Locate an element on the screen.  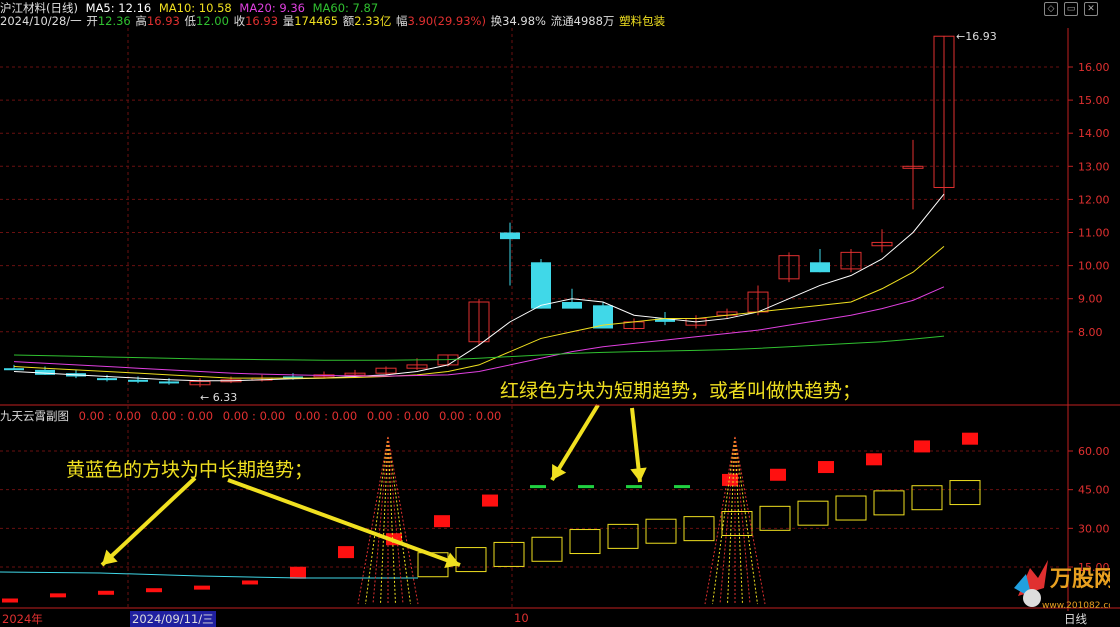
sub-chart-title: 九天云霄副图 is located at coordinates (34, 416).